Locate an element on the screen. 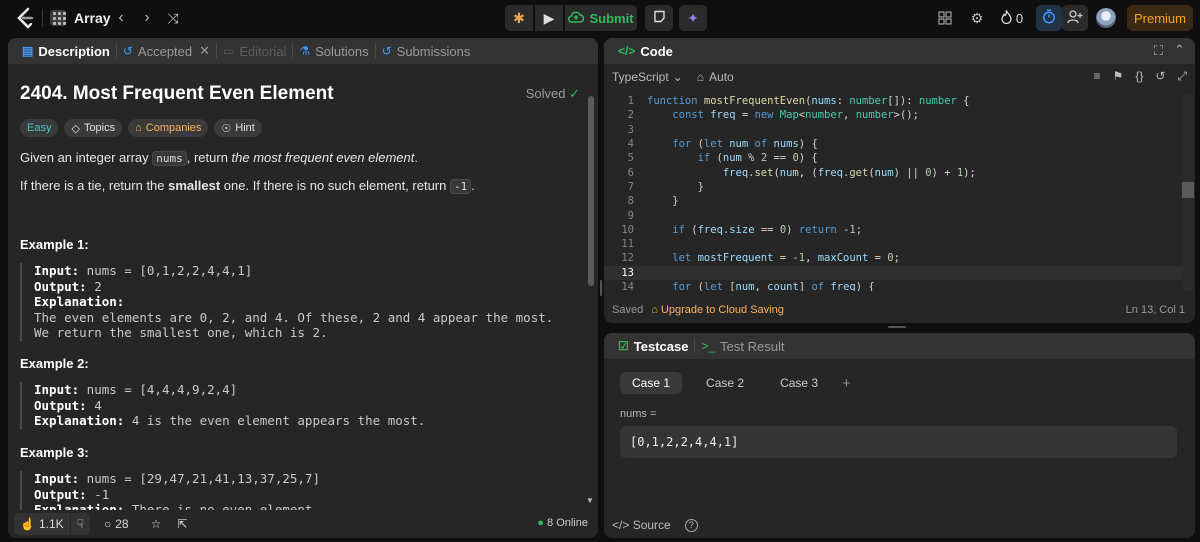  hint-tag: ☉ Hint is located at coordinates (238, 128).